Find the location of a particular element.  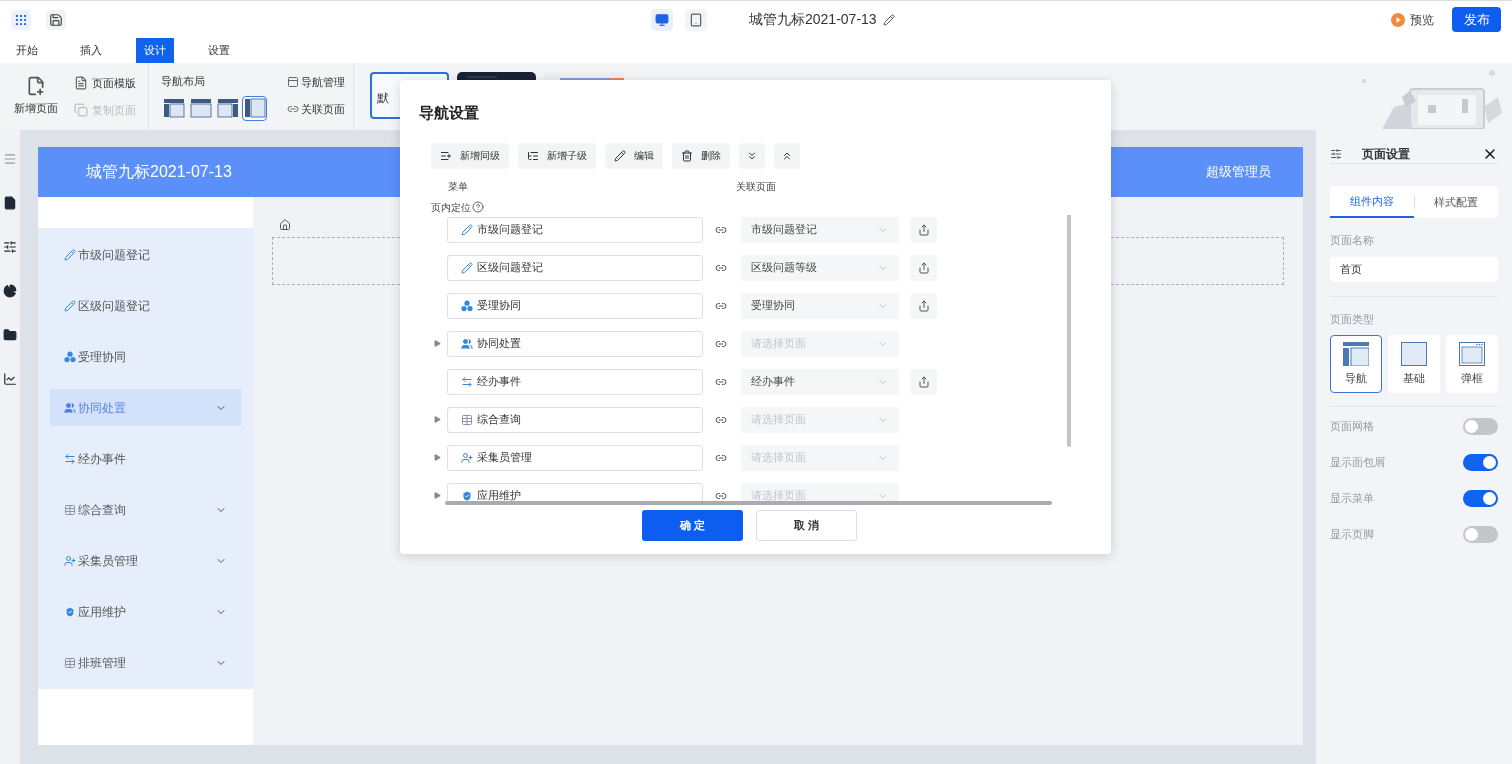

field-label: 页面名称 is located at coordinates (1352, 240).